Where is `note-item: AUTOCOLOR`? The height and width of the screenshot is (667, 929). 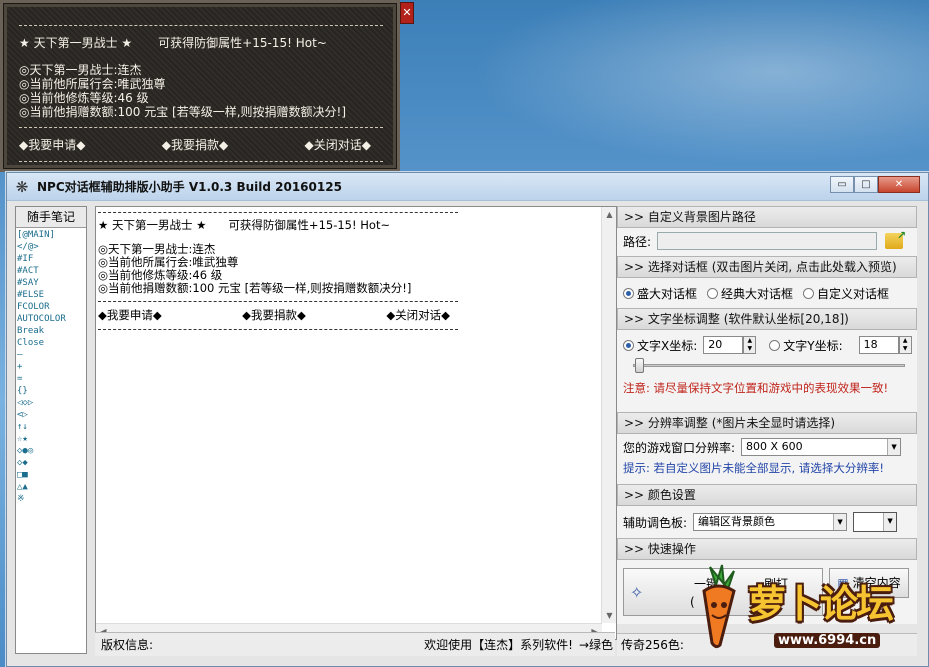
note-item: AUTOCOLOR is located at coordinates (51, 319).